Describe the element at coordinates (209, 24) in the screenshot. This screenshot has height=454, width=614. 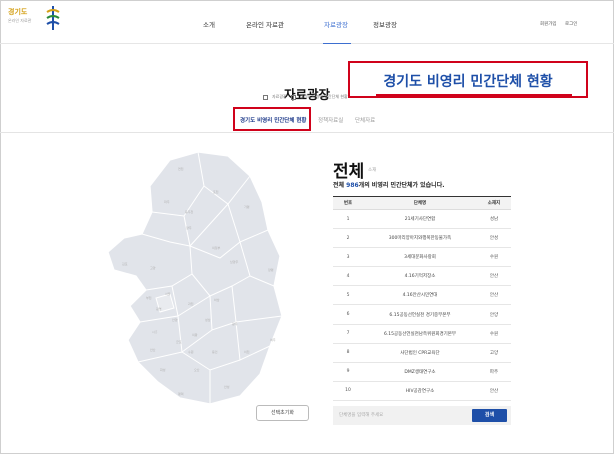
I see `nav-intro: 소개` at that location.